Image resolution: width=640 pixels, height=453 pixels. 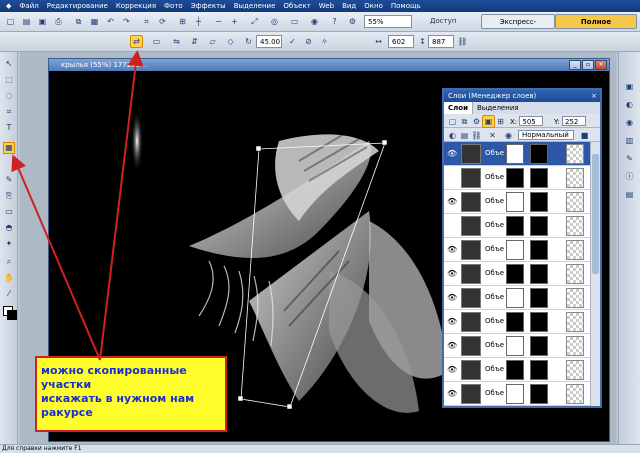 I want to click on paste-icon: ▦, so click(x=94, y=21).